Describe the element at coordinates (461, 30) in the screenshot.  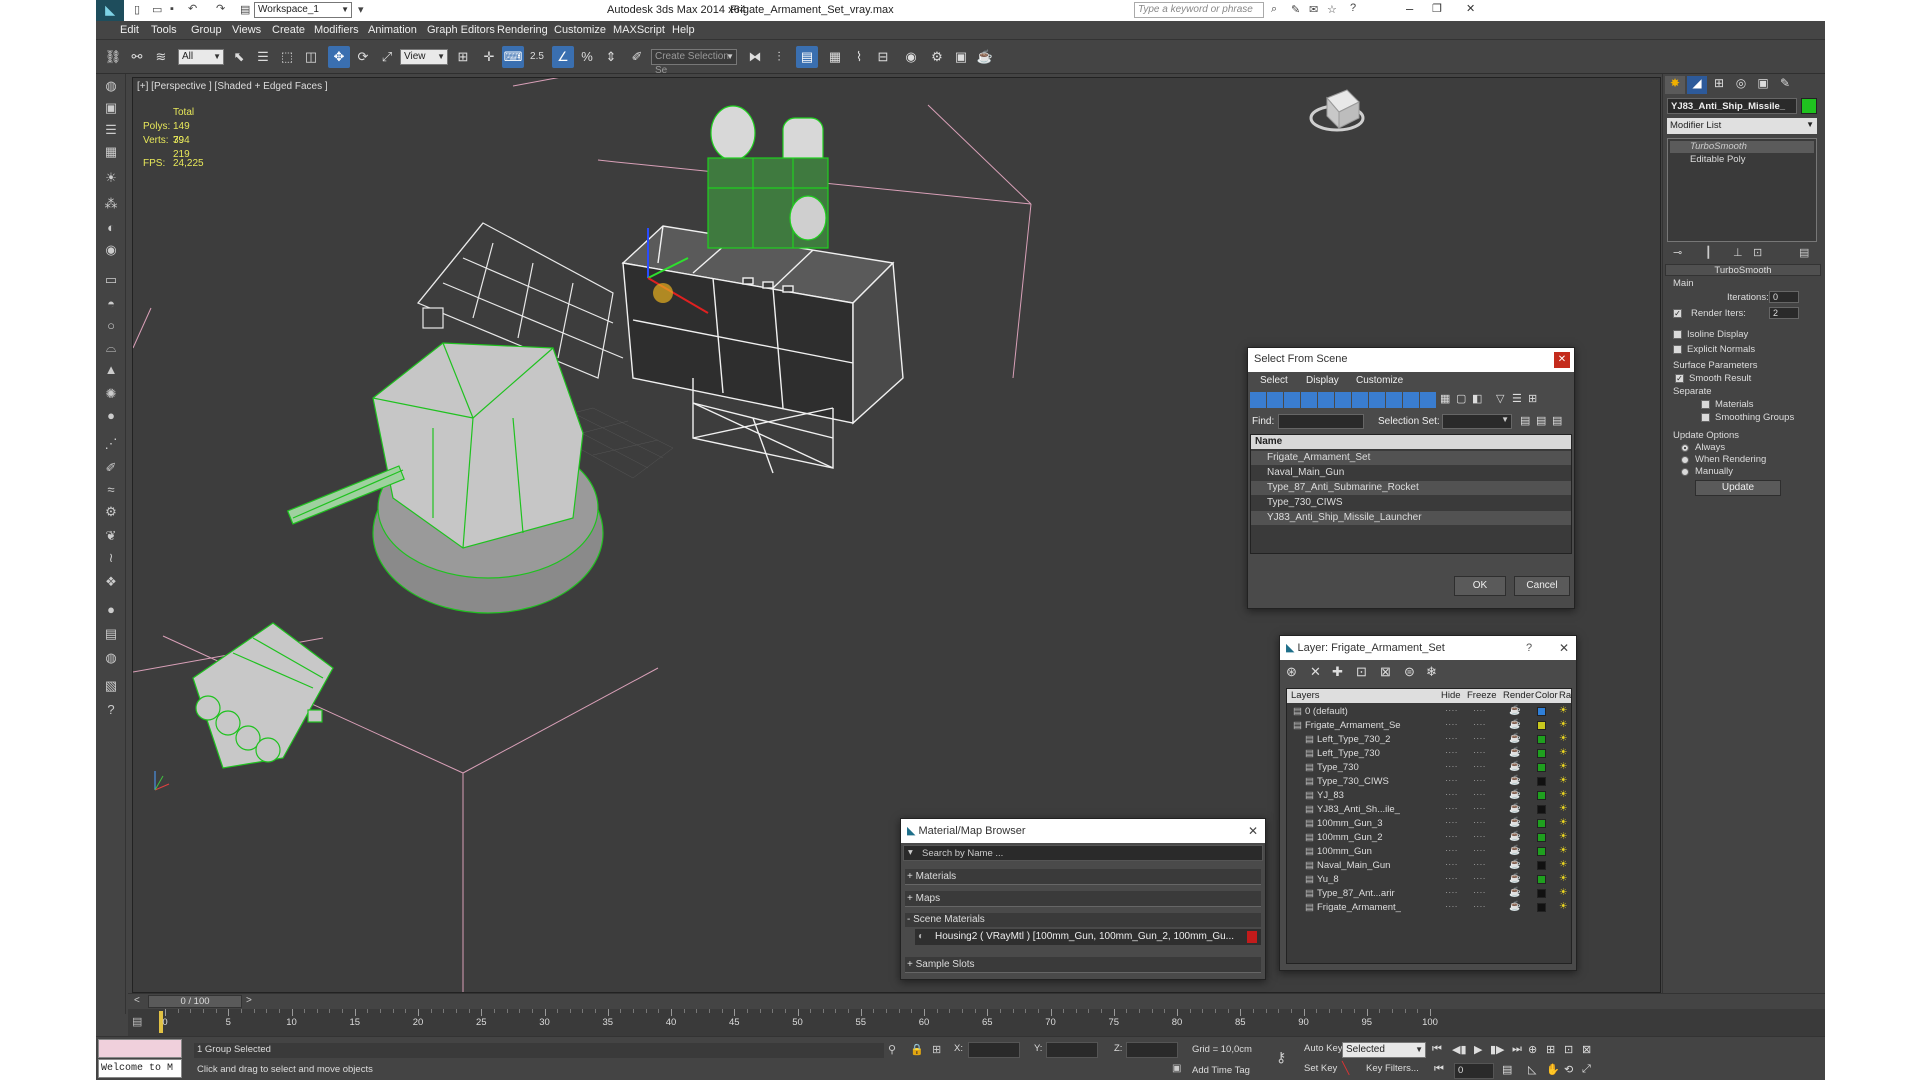
I see `menu-graph-editors: Graph Editors` at that location.